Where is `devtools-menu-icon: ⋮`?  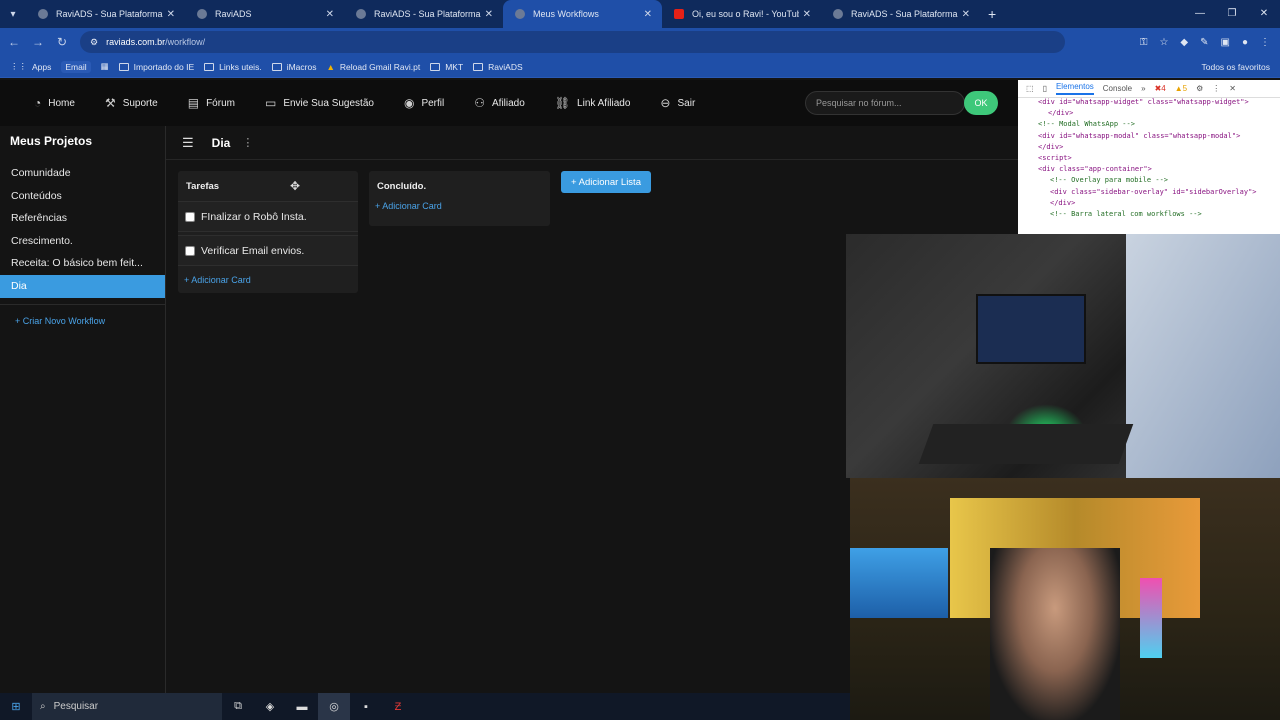
devtools-menu-icon: ⋮ is located at coordinates (1216, 88).